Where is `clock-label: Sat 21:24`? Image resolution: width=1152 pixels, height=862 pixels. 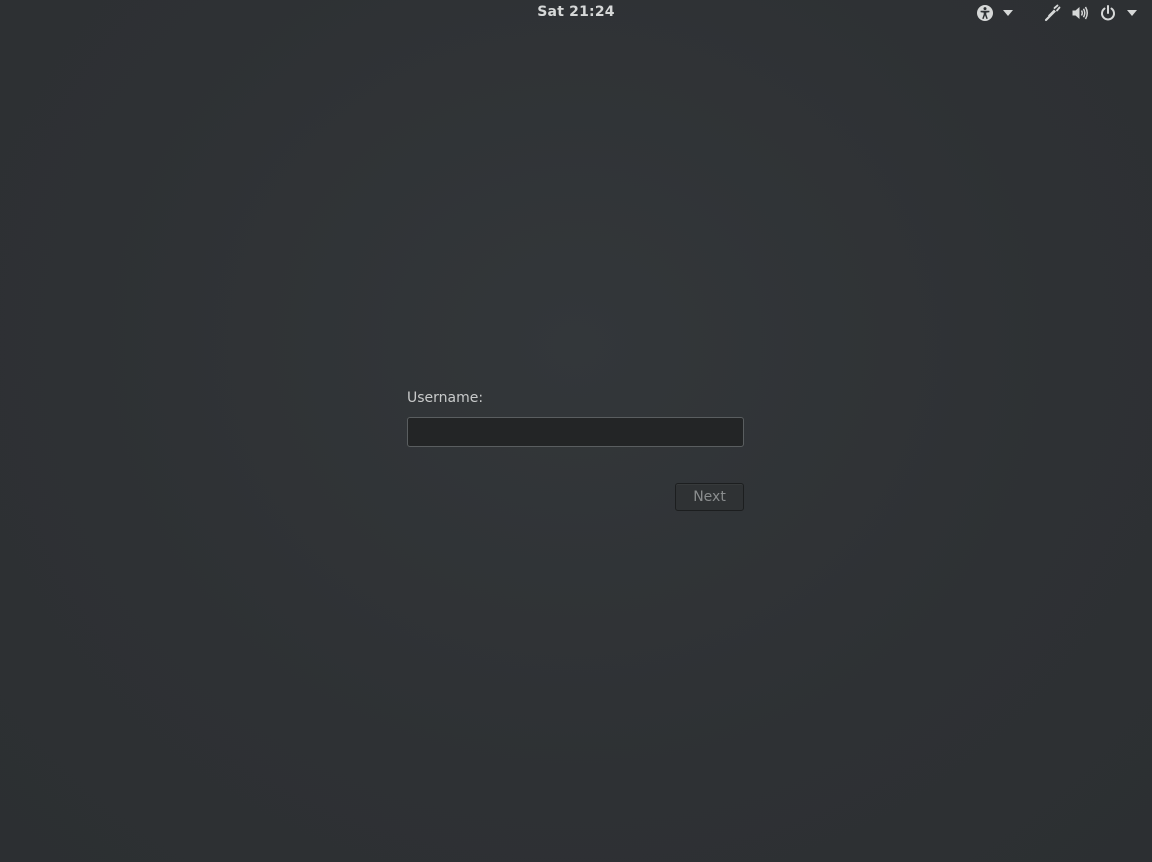 clock-label: Sat 21:24 is located at coordinates (576, 12).